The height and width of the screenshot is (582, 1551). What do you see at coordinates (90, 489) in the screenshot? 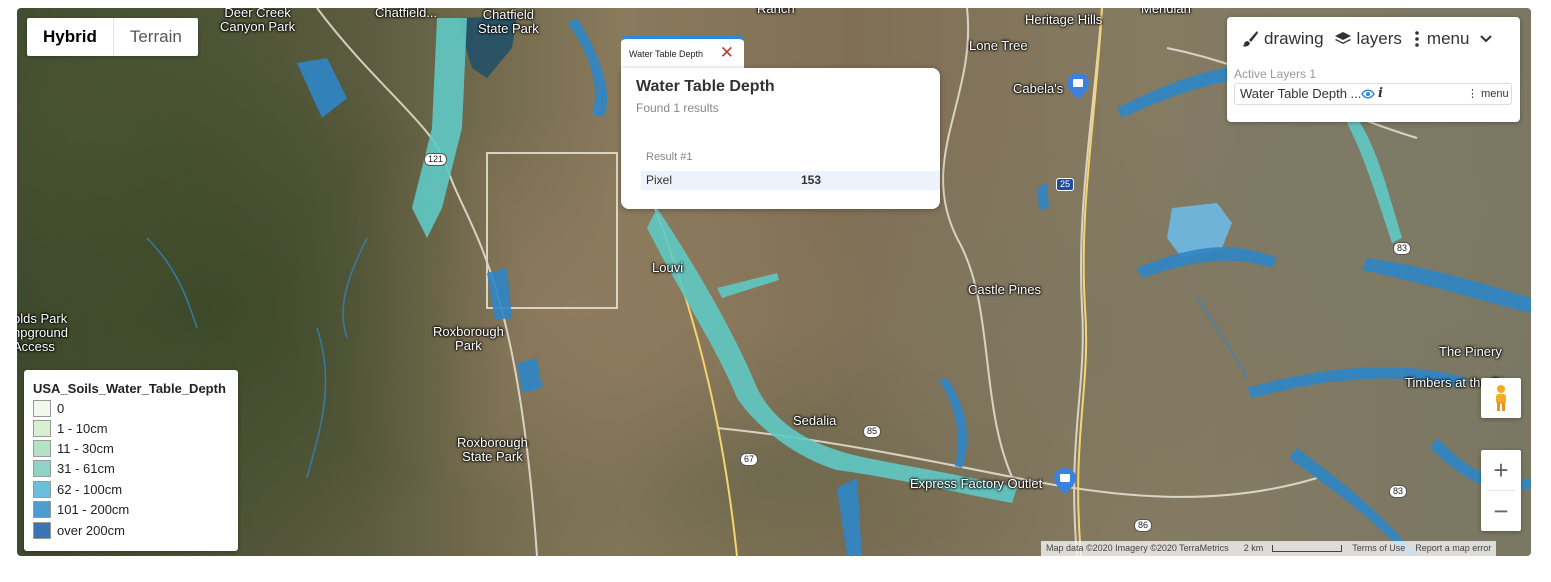
I see `legend-label: 62 - 100cm` at bounding box center [90, 489].